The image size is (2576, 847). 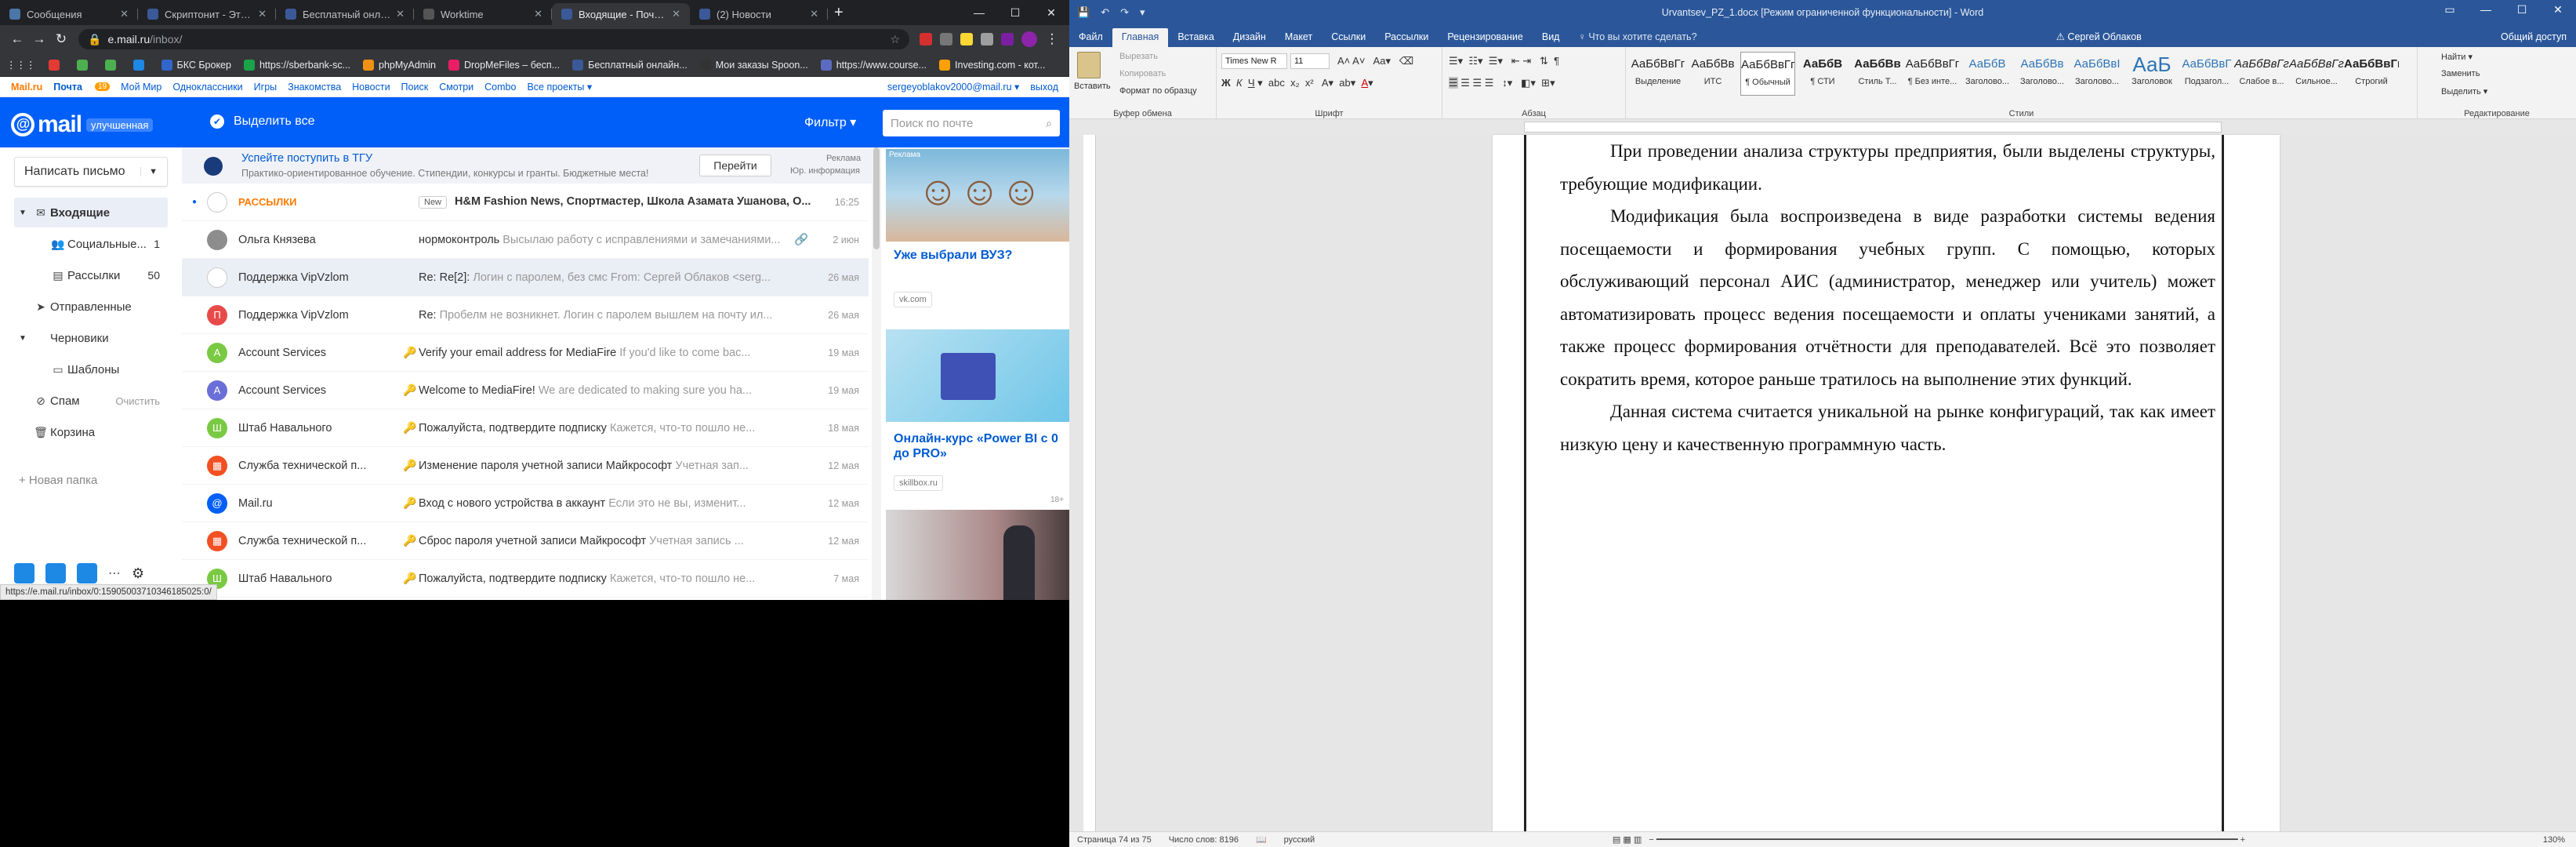 What do you see at coordinates (494, 39) in the screenshot?
I see `url-bar: 🔒 e.mail.ru/inbox/ ☆` at bounding box center [494, 39].